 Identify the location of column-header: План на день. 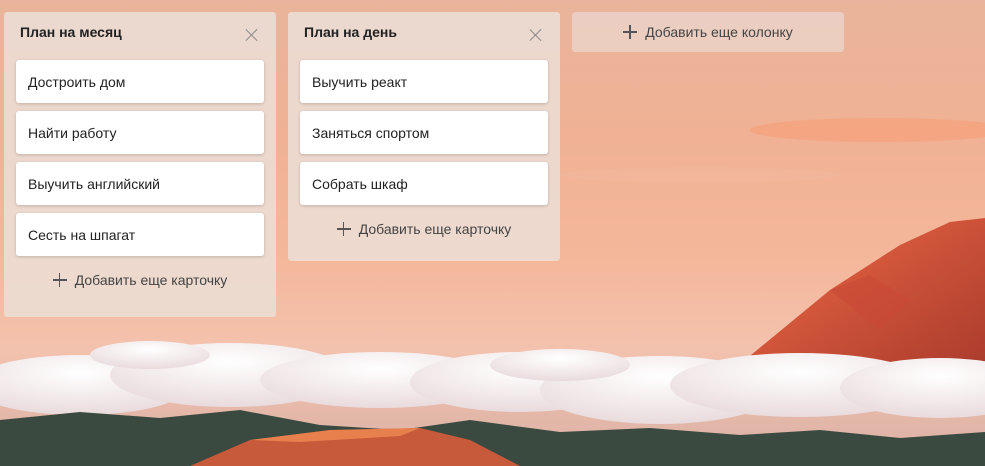
(424, 32).